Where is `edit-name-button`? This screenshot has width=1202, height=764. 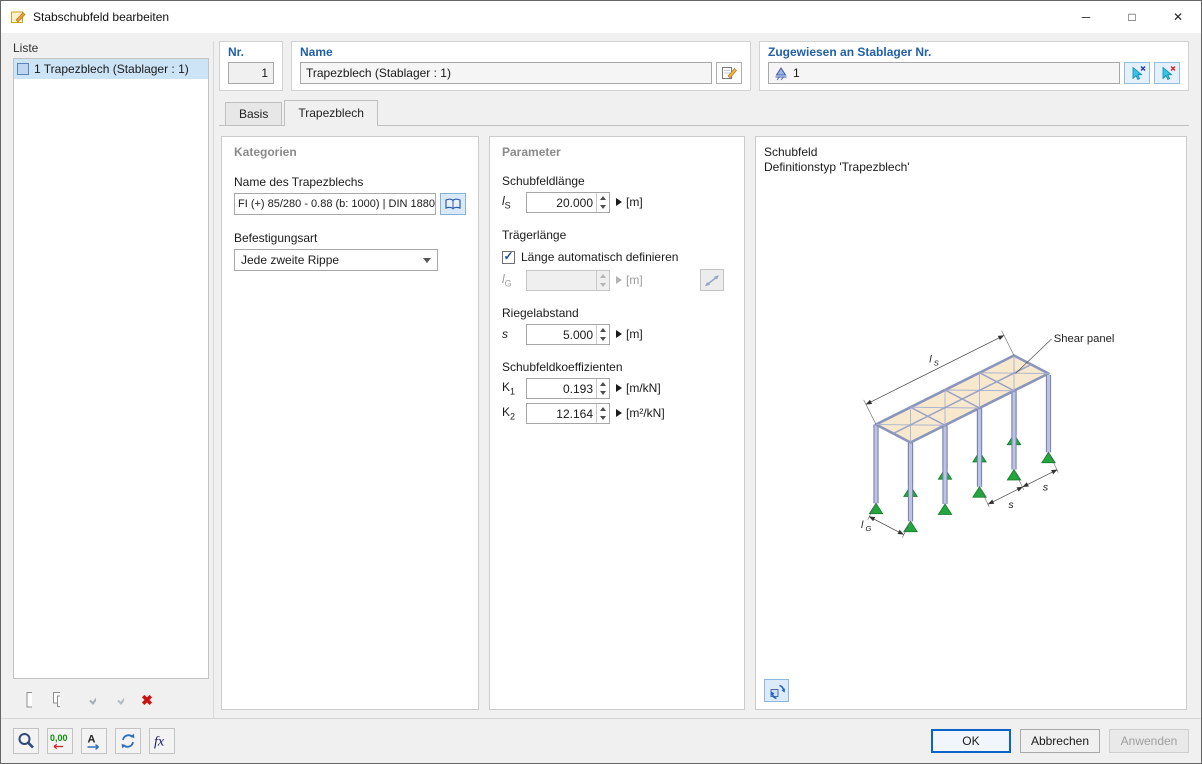
edit-name-button is located at coordinates (729, 73).